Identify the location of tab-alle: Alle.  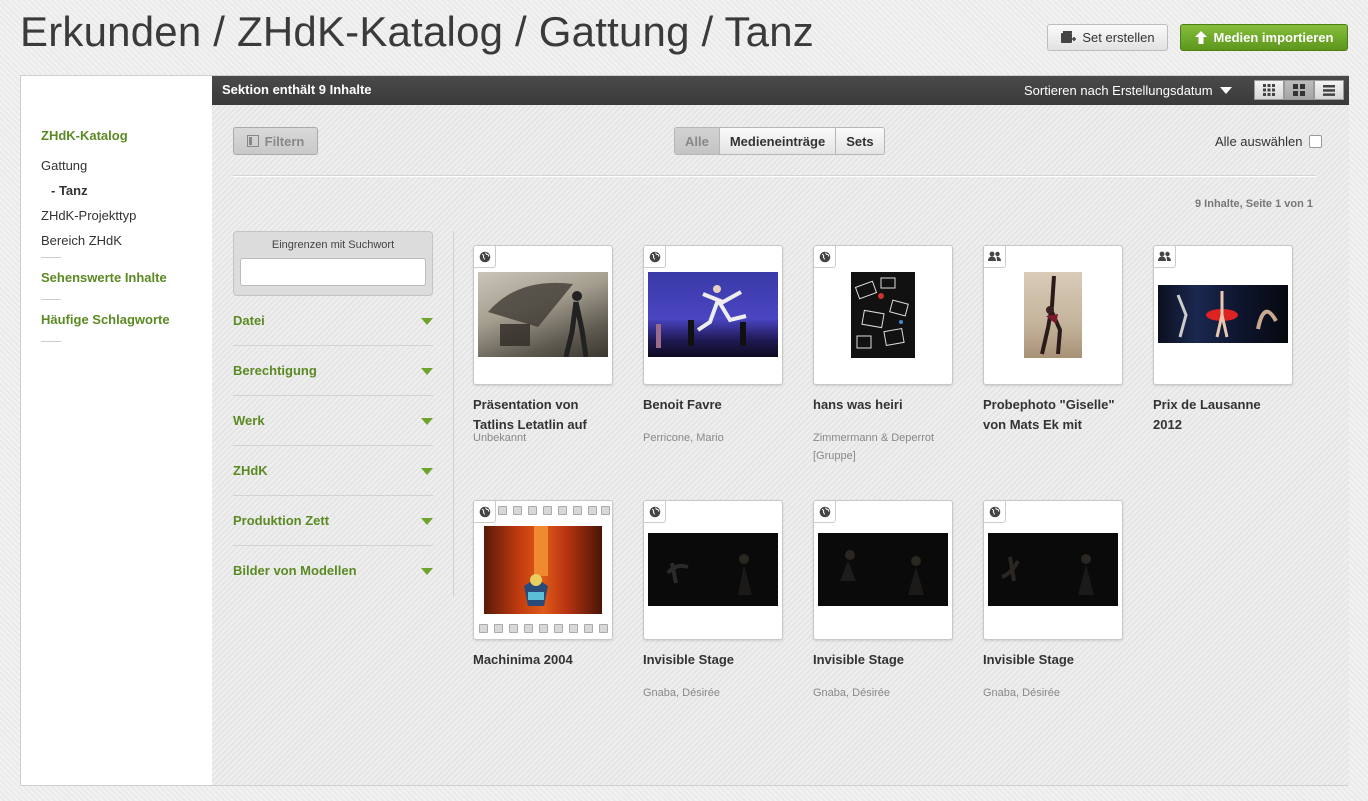
(697, 141).